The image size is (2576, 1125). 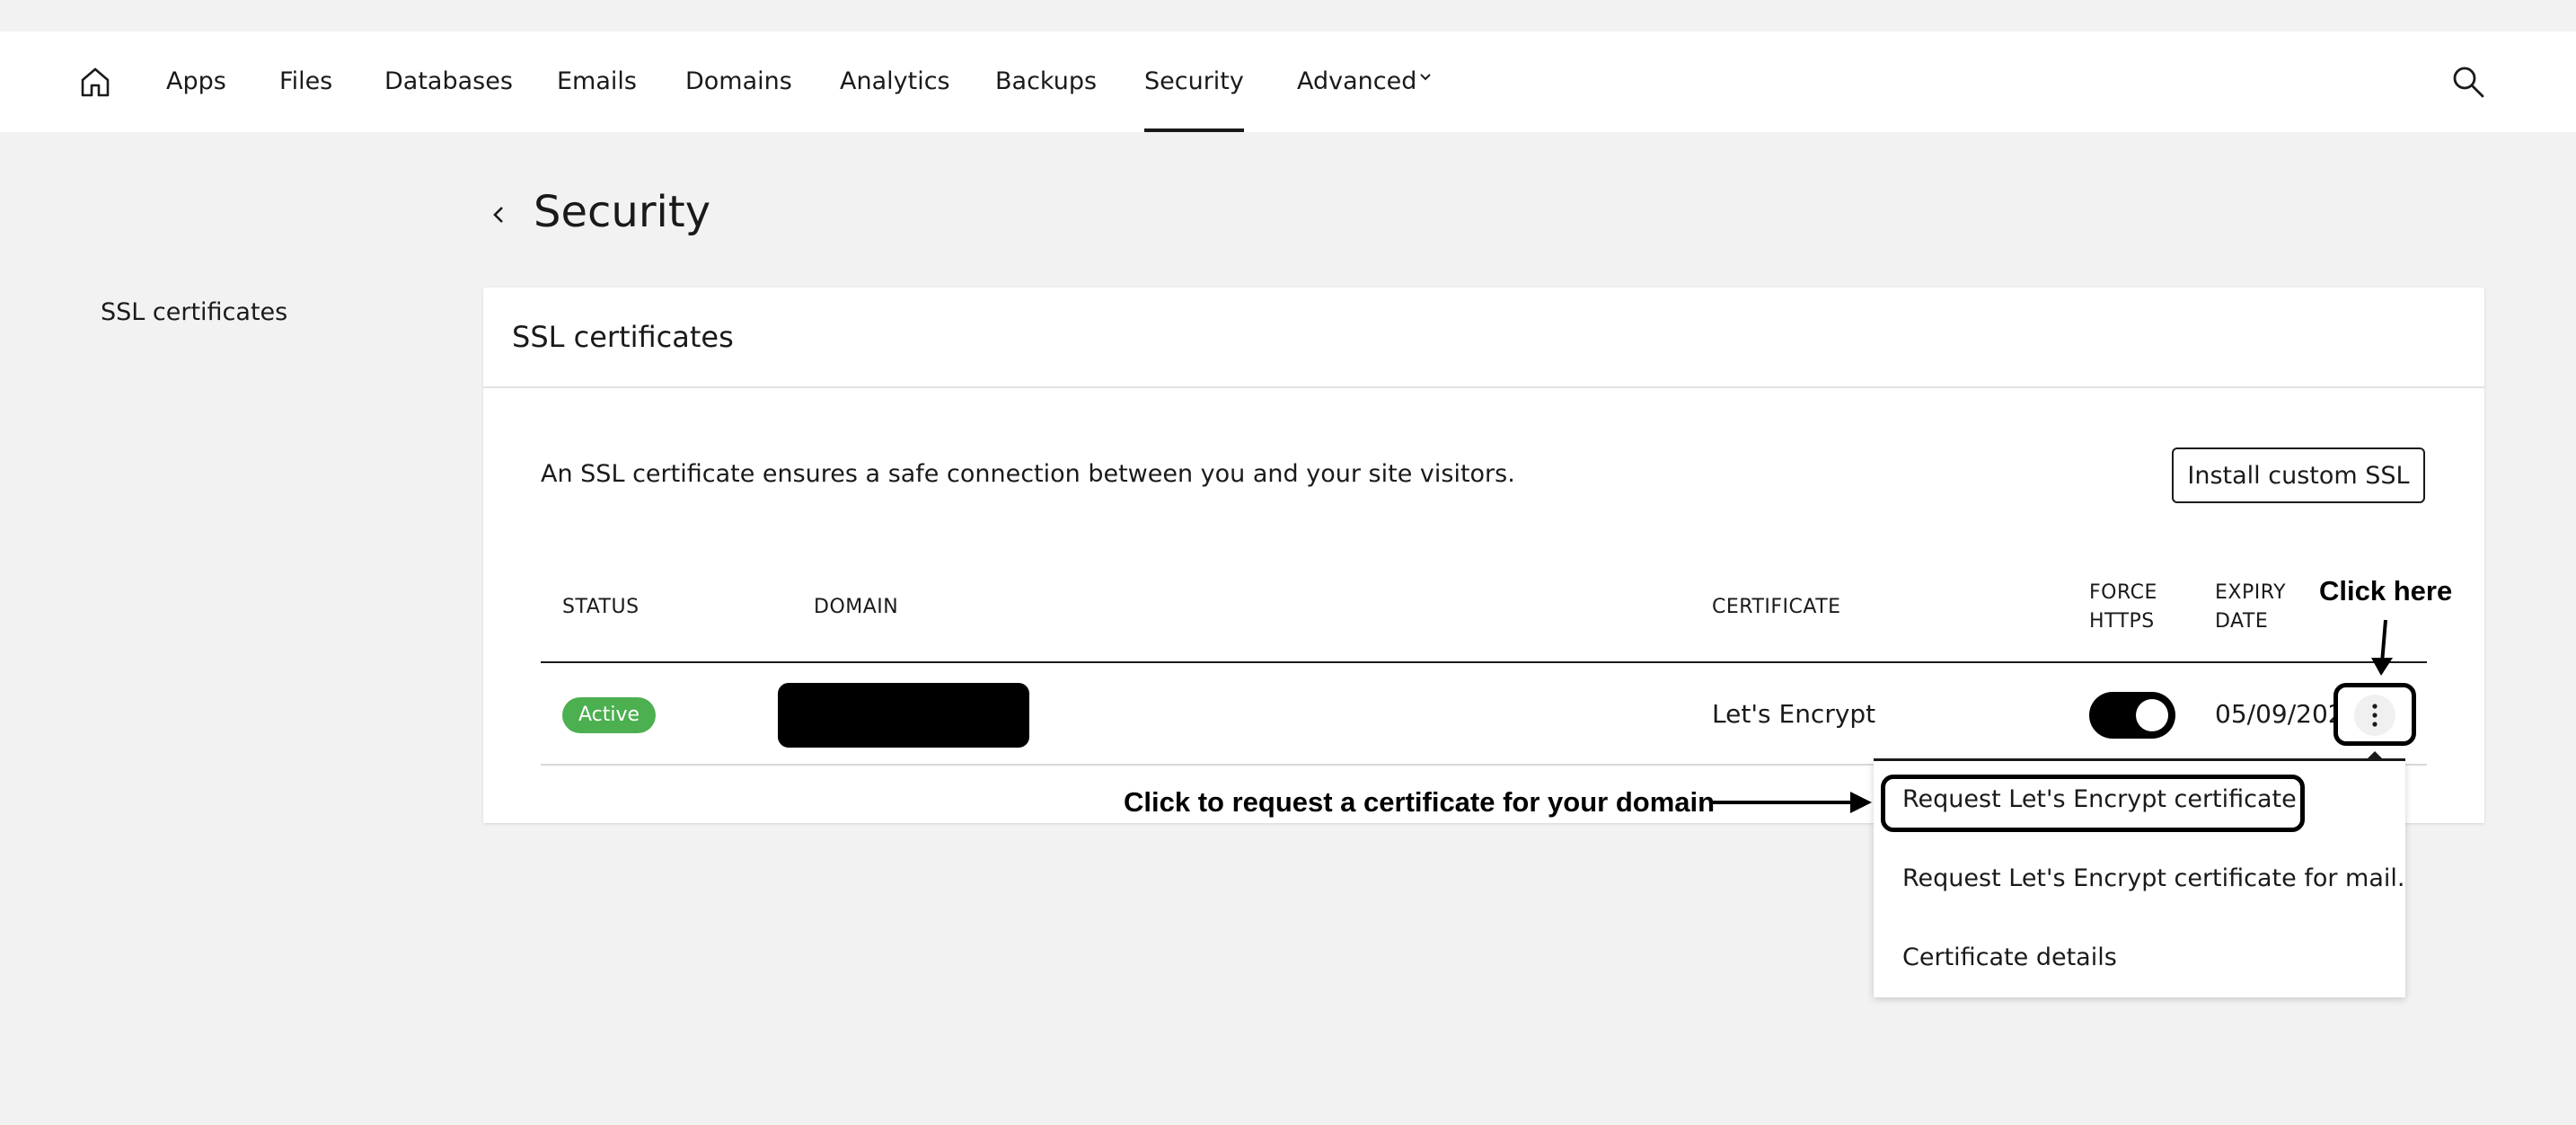 What do you see at coordinates (1483, 387) in the screenshot?
I see `divider` at bounding box center [1483, 387].